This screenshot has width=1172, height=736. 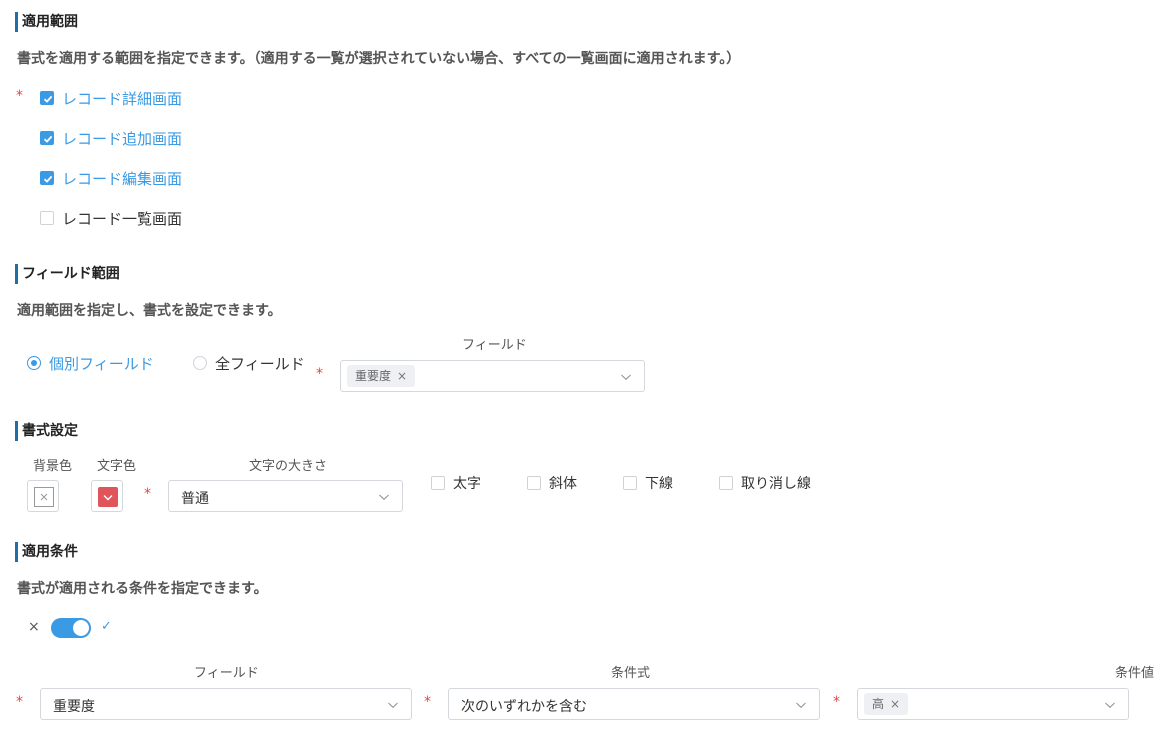 What do you see at coordinates (886, 704) in the screenshot?
I see `condition-value-tag: 高 ×` at bounding box center [886, 704].